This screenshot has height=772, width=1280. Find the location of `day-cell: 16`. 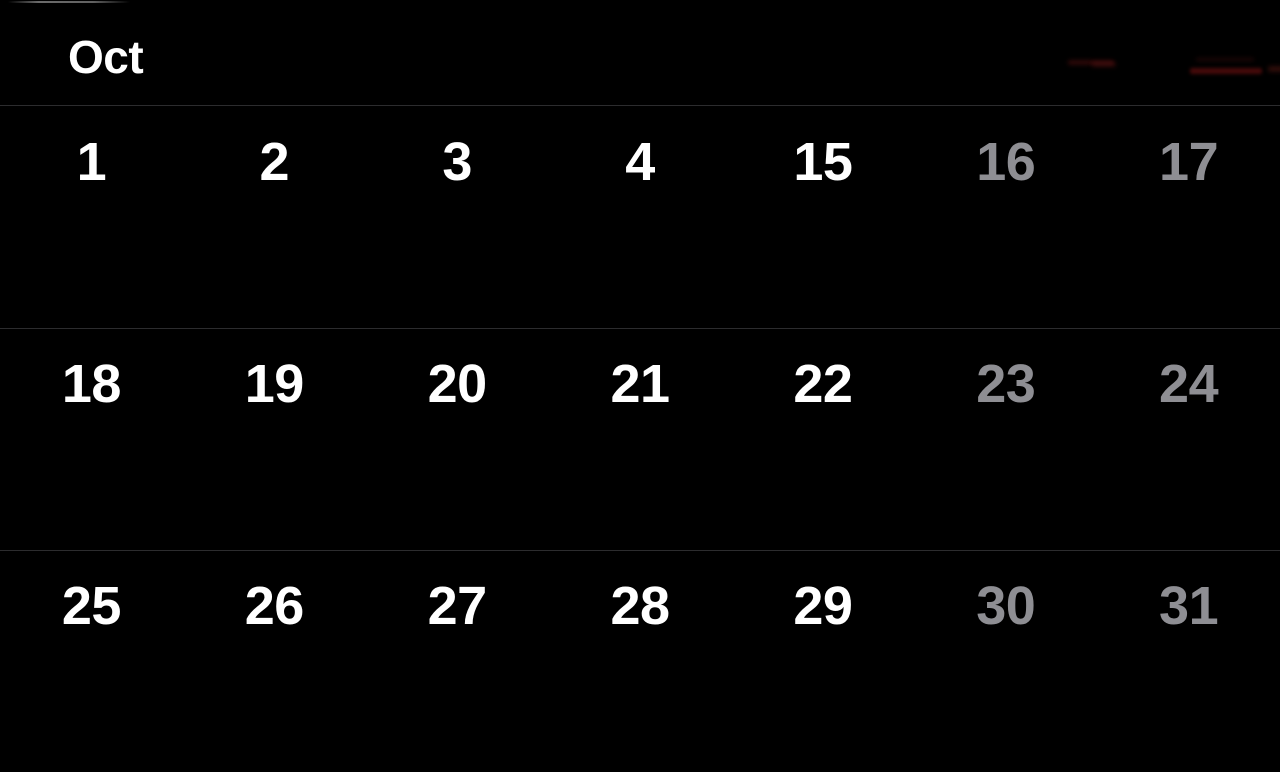

day-cell: 16 is located at coordinates (1005, 217).